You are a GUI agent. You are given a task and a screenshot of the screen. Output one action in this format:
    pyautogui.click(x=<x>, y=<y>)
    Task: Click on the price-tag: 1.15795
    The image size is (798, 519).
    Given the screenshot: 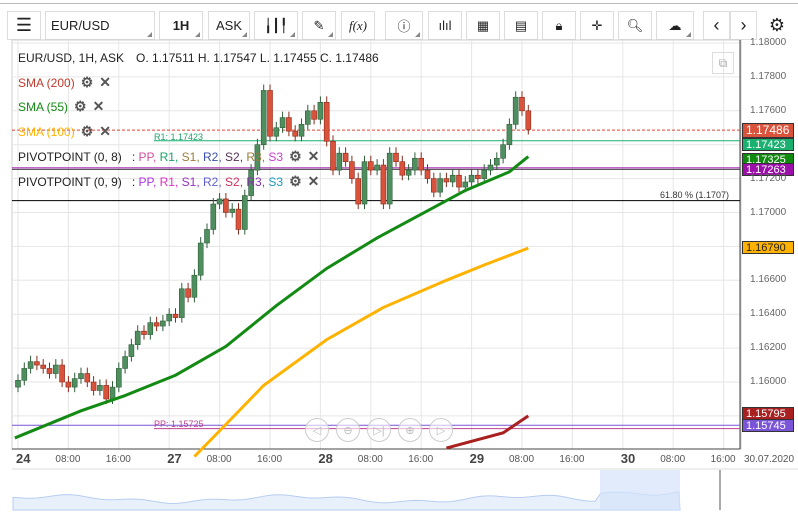 What is the action you would take?
    pyautogui.click(x=768, y=413)
    